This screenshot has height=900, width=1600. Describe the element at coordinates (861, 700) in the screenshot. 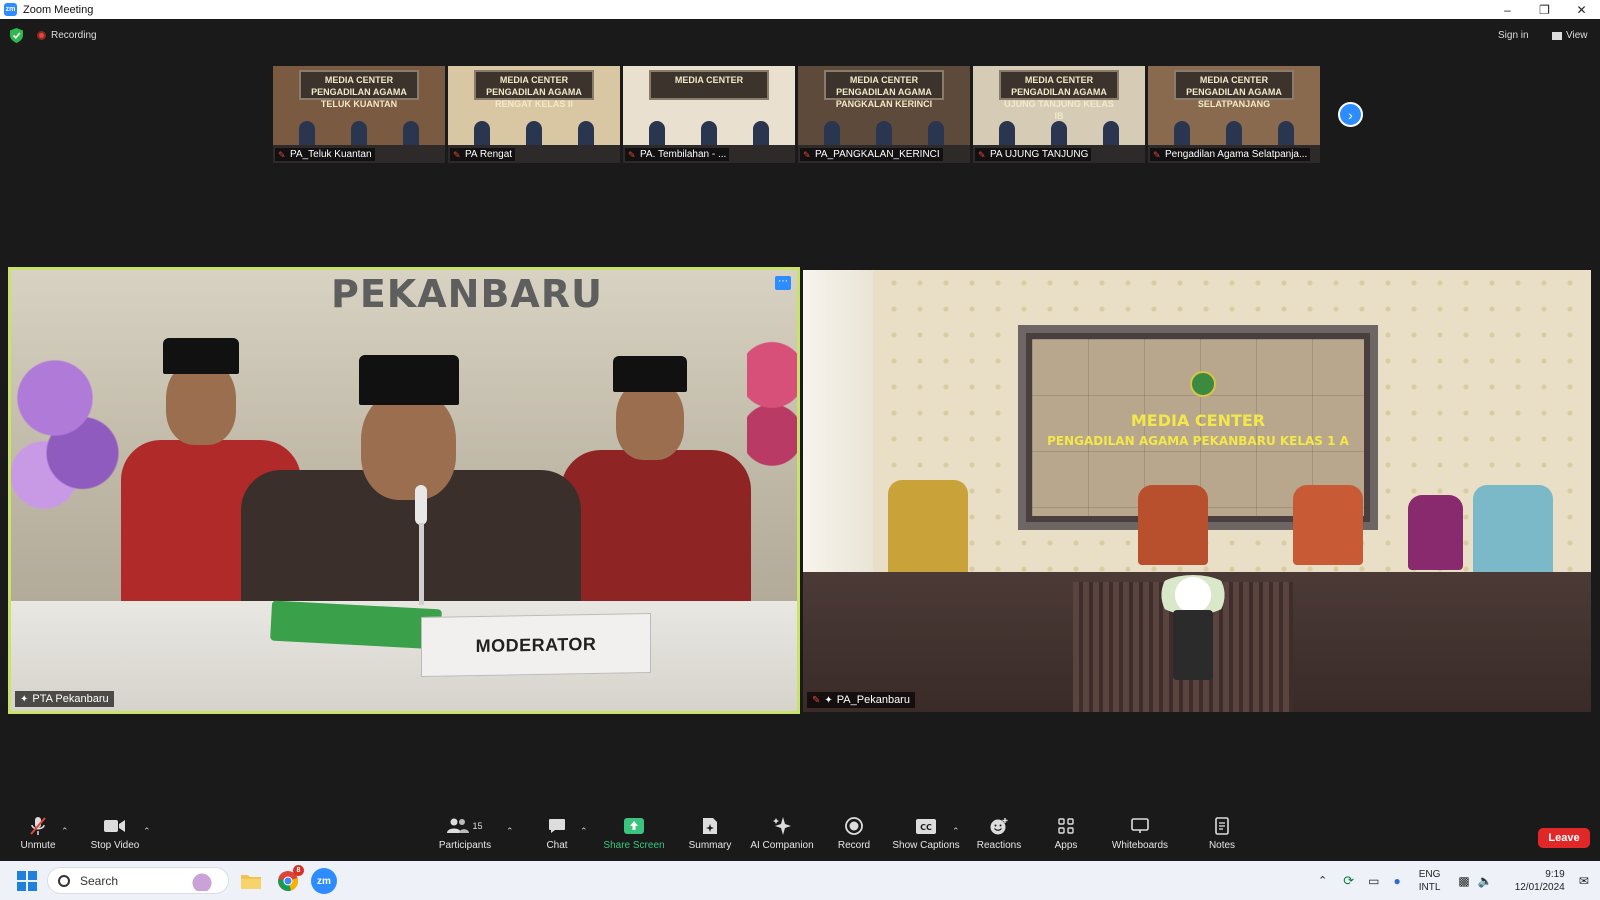

I see `tile-name-label: ✎ ✦ PA_Pekanbaru` at that location.